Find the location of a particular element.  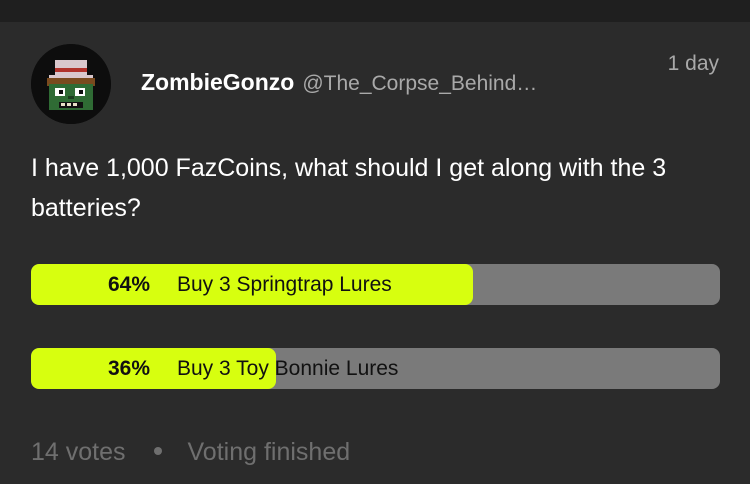

poll-option-label: Buy 3 Toy Bonnie Lures is located at coordinates (288, 368).